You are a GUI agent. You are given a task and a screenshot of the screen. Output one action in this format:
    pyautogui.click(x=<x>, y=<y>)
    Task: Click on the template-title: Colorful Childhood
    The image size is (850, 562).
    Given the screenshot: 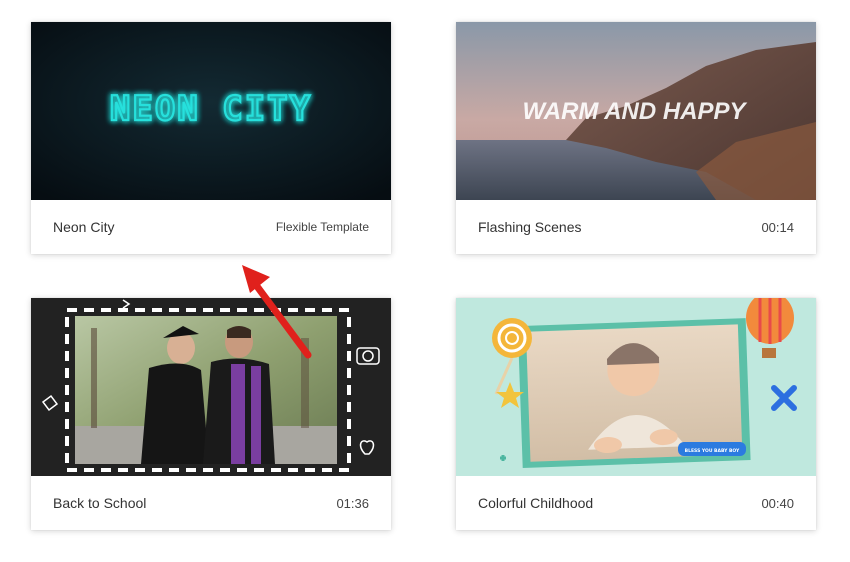 What is the action you would take?
    pyautogui.click(x=536, y=503)
    